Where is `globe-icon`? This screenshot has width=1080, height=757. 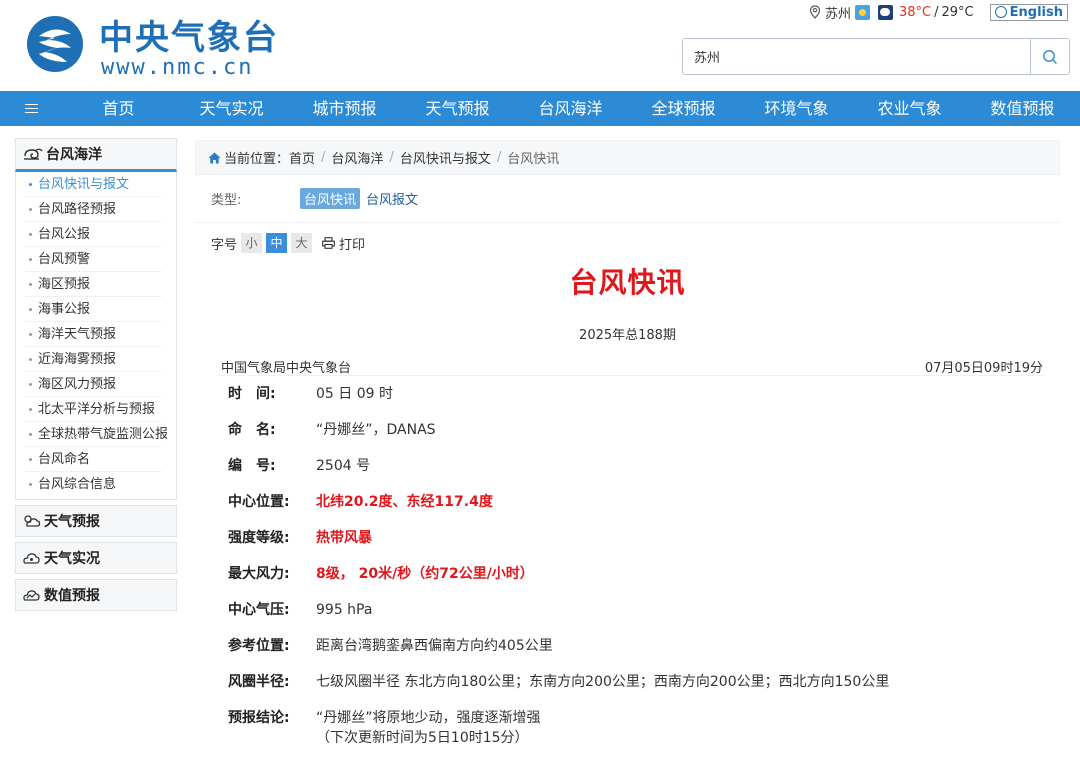 globe-icon is located at coordinates (1000, 12).